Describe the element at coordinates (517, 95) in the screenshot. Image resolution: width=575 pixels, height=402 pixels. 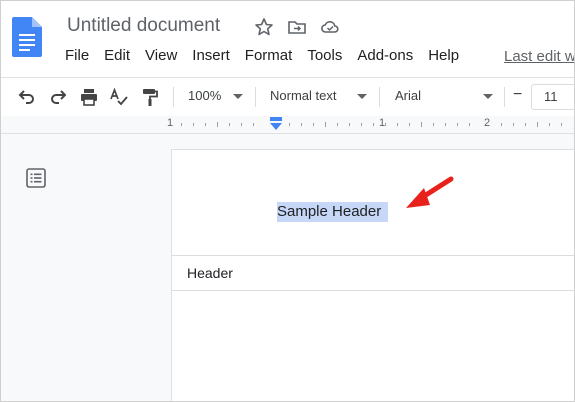
I see `decrease-font-size-button: −` at that location.